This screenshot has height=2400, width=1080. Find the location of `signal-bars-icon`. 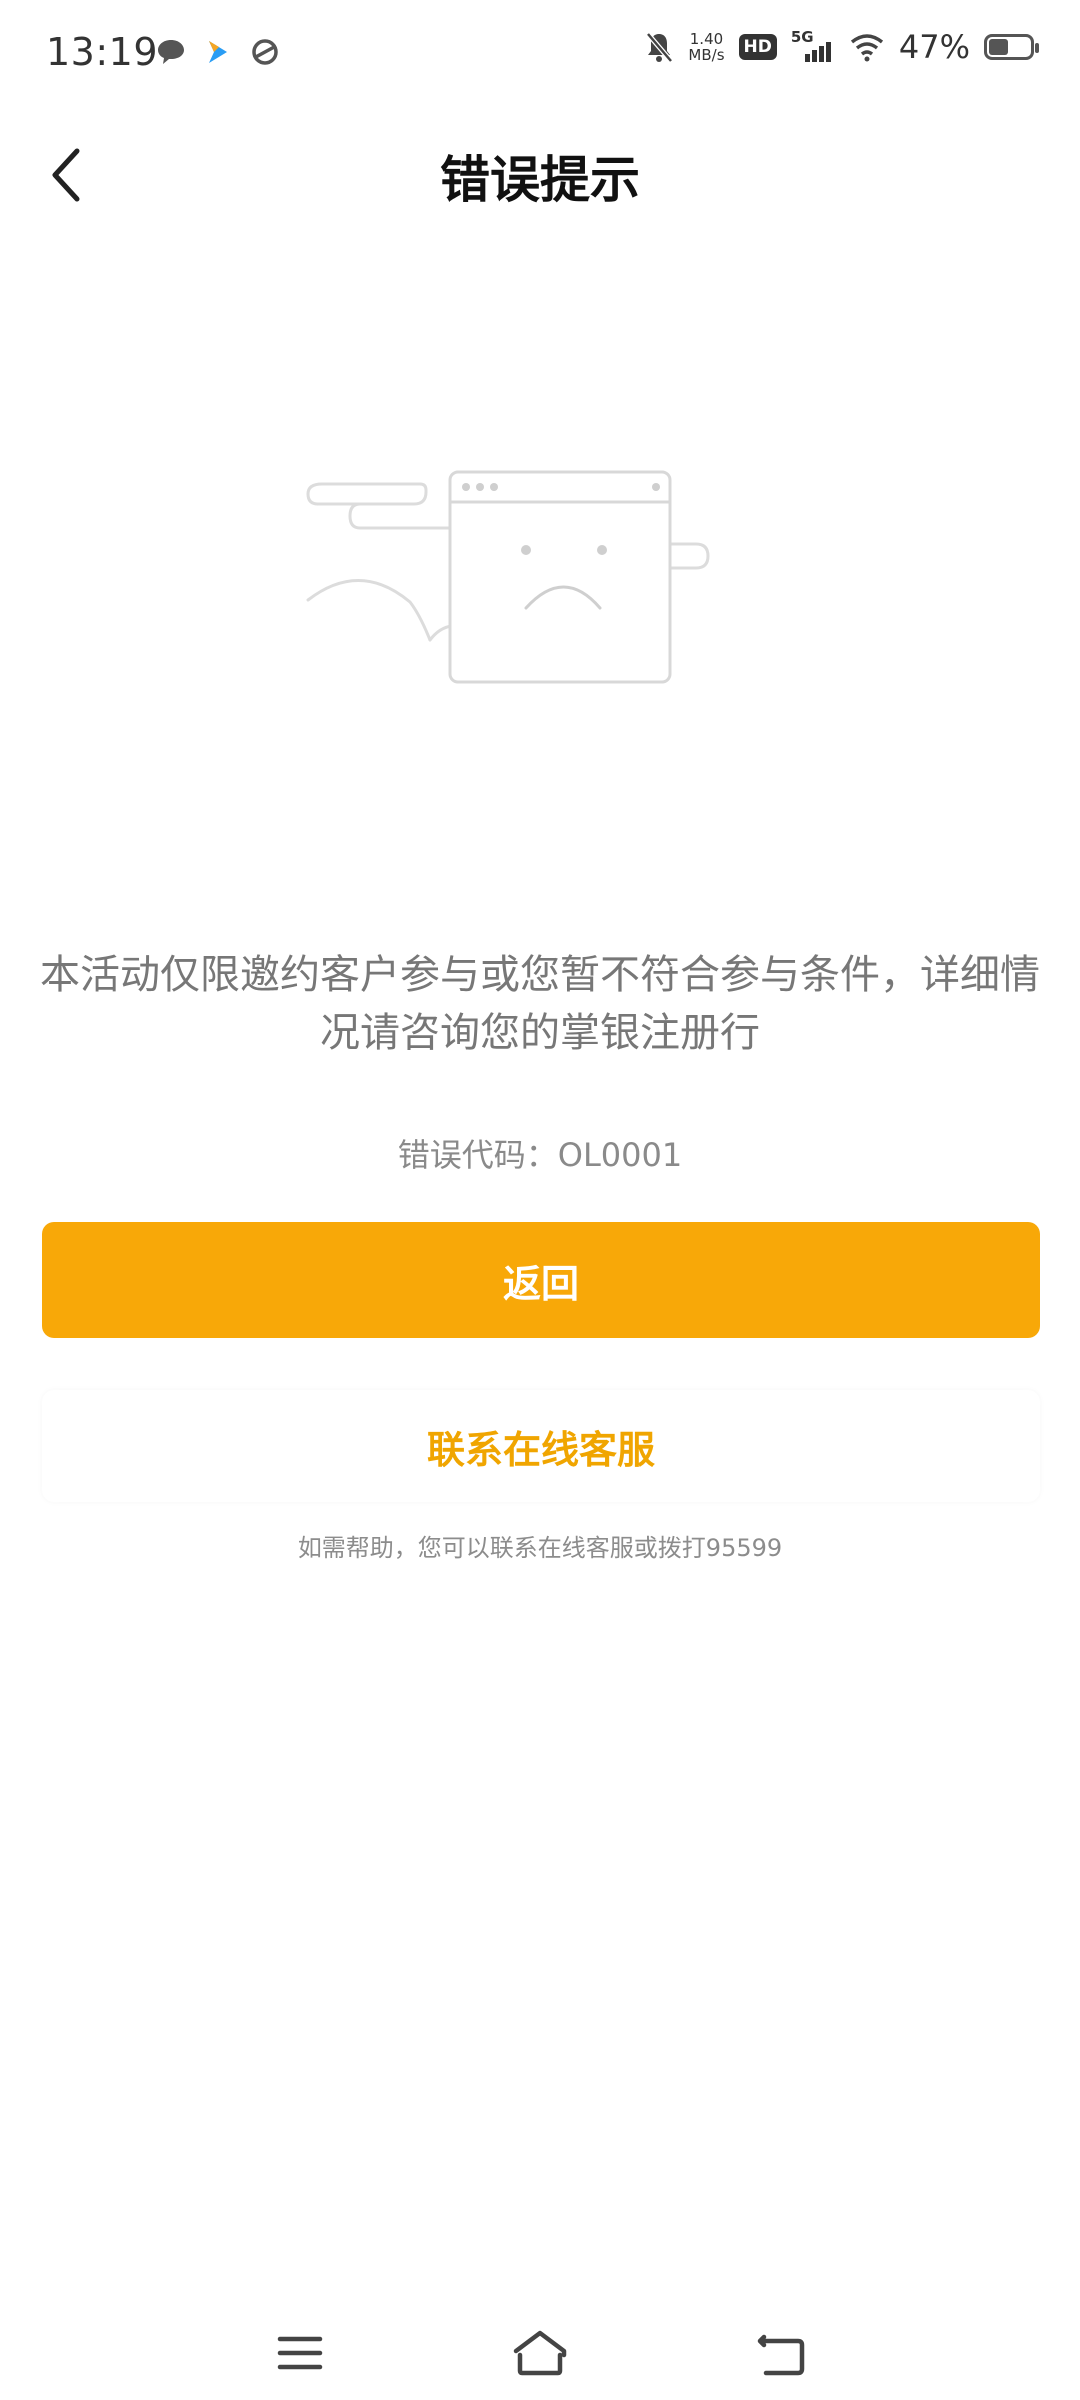

signal-bars-icon is located at coordinates (817, 52).